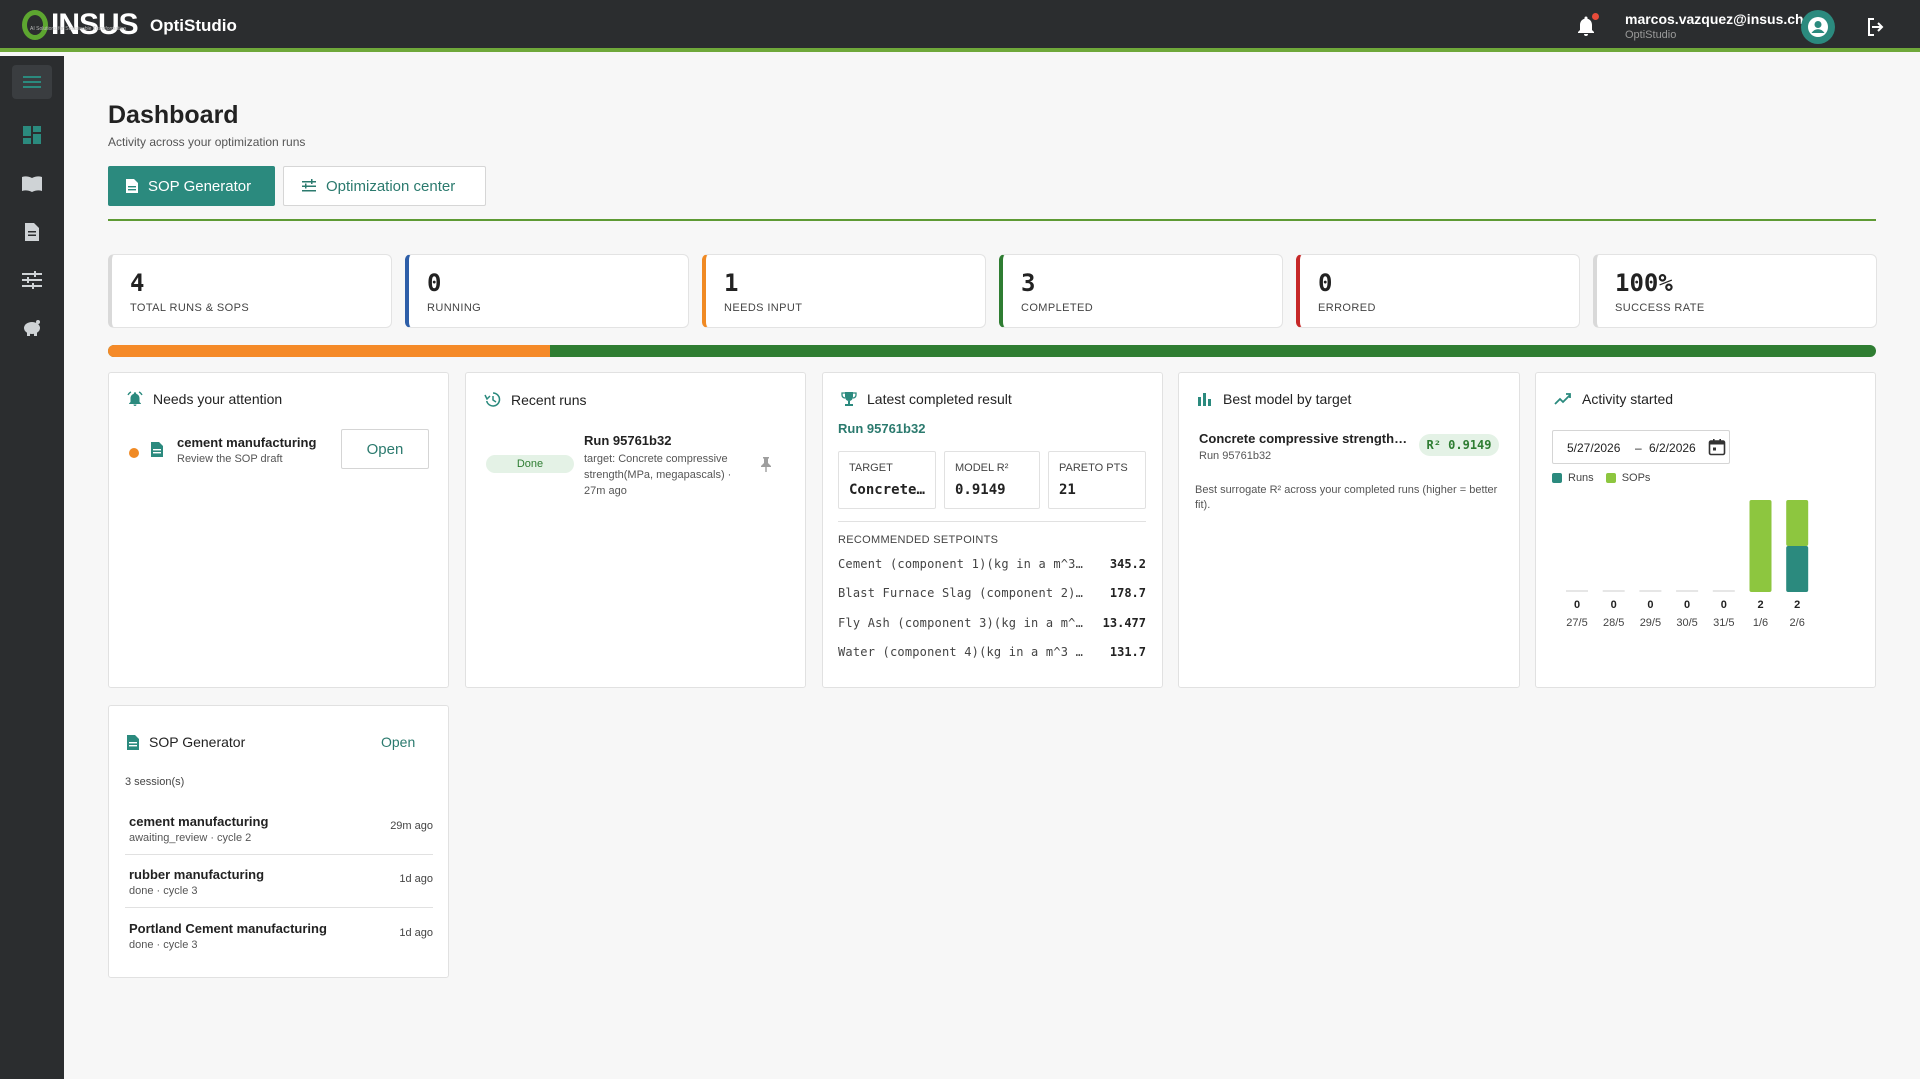  What do you see at coordinates (1459, 445) in the screenshot?
I see `r2-badge: R² 0.9149` at bounding box center [1459, 445].